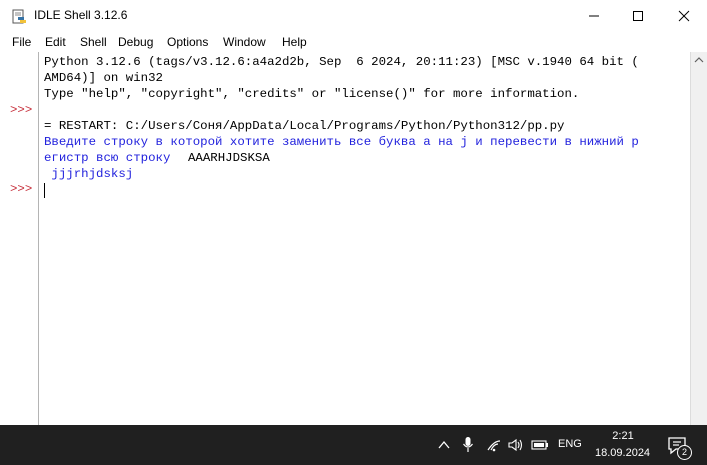  What do you see at coordinates (103, 78) in the screenshot?
I see `banner-line: AMD64)] on win32` at bounding box center [103, 78].